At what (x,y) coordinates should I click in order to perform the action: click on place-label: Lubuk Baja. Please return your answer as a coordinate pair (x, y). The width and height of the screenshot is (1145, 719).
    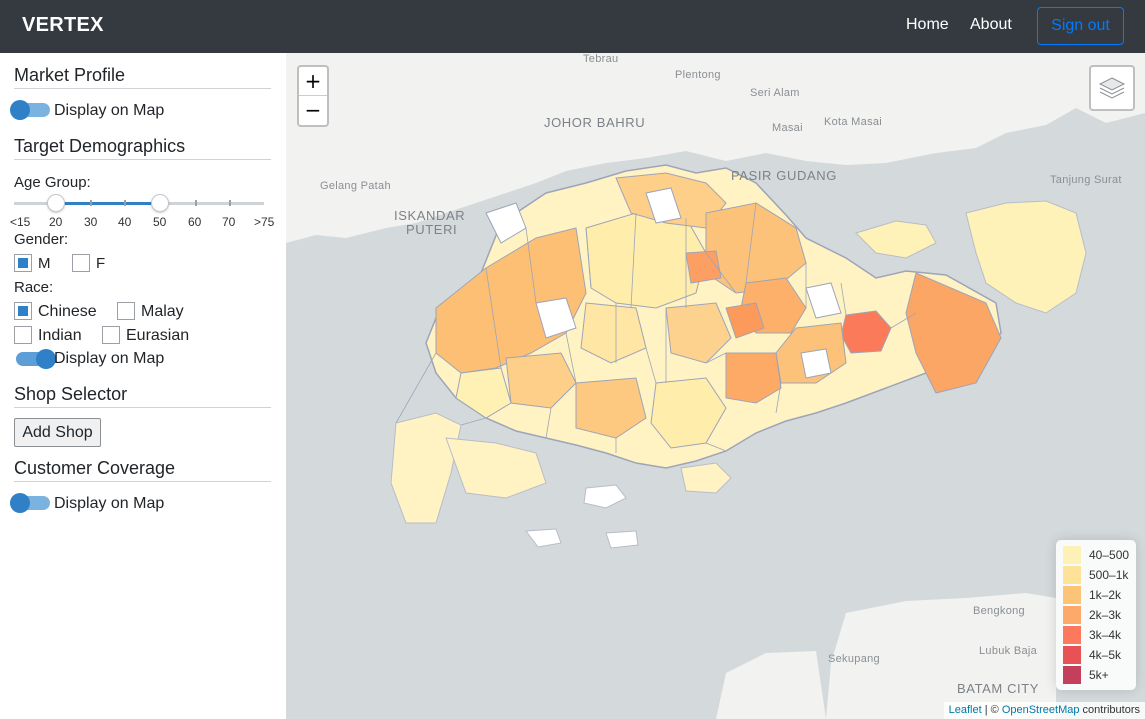
    Looking at the image, I should click on (1008, 651).